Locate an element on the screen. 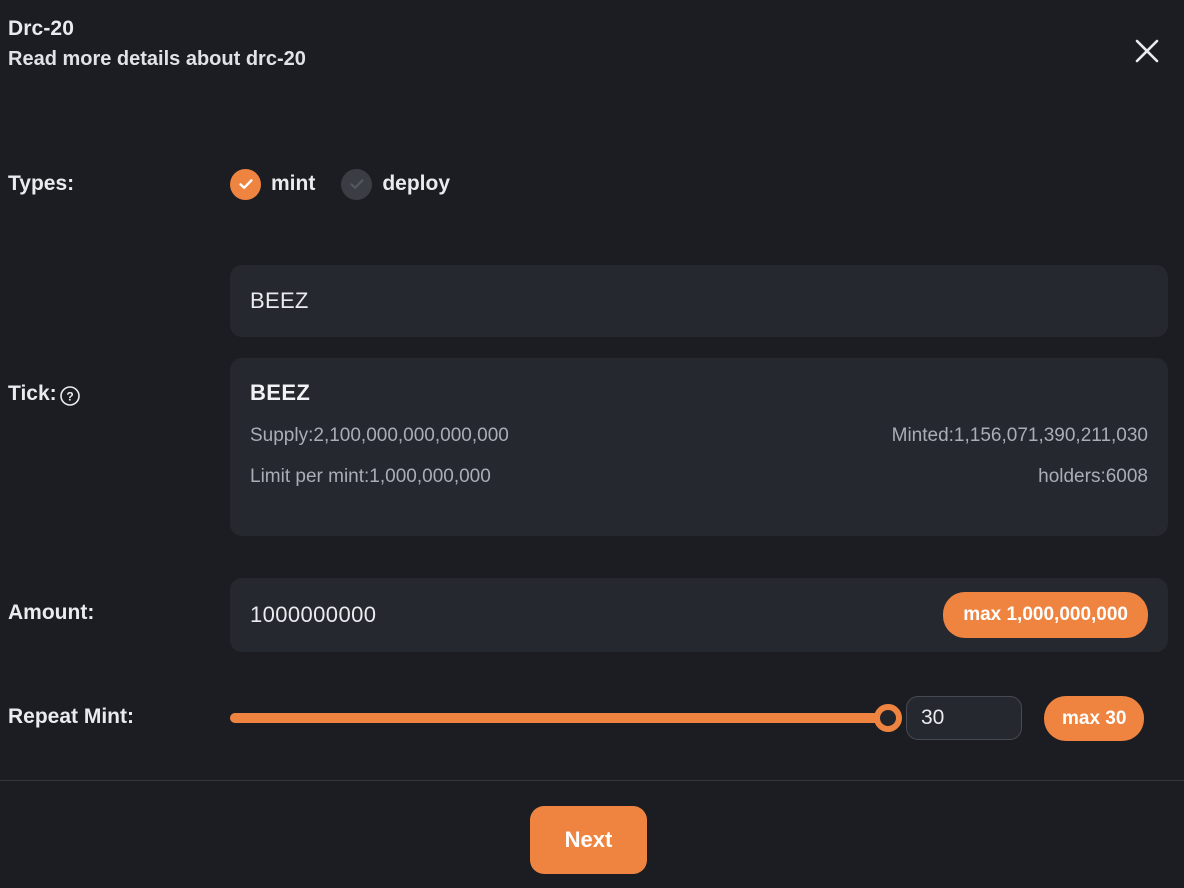 This screenshot has height=888, width=1184. repeat-mint-input-value: 30 is located at coordinates (932, 718).